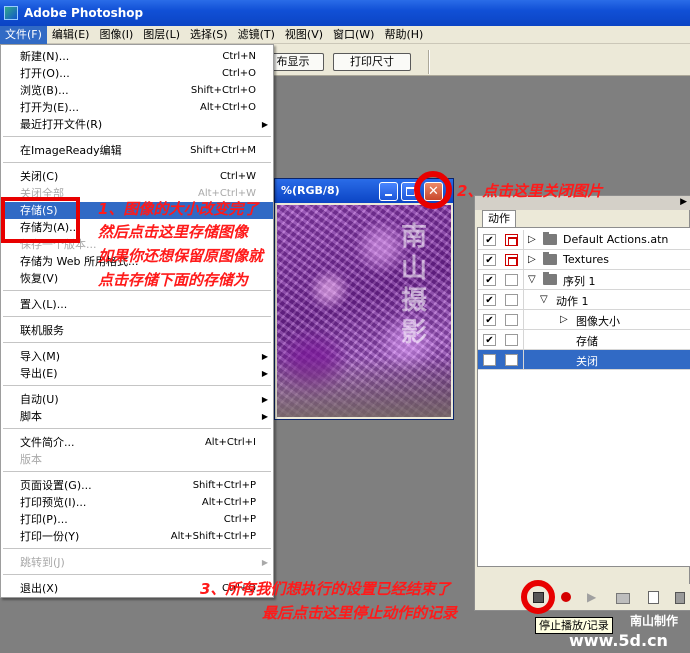 The width and height of the screenshot is (690, 653). Describe the element at coordinates (538, 597) in the screenshot. I see `stop-highlight-circle` at that location.